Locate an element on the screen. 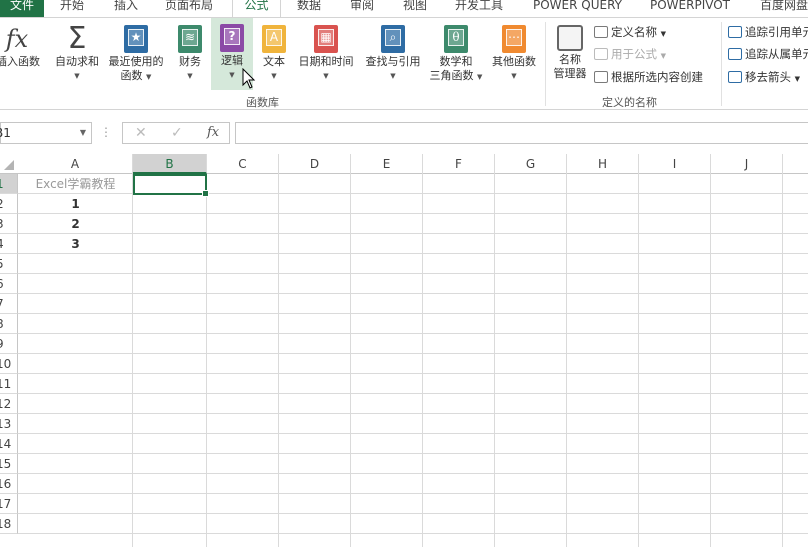  row-header-18: 18 is located at coordinates (9, 524).